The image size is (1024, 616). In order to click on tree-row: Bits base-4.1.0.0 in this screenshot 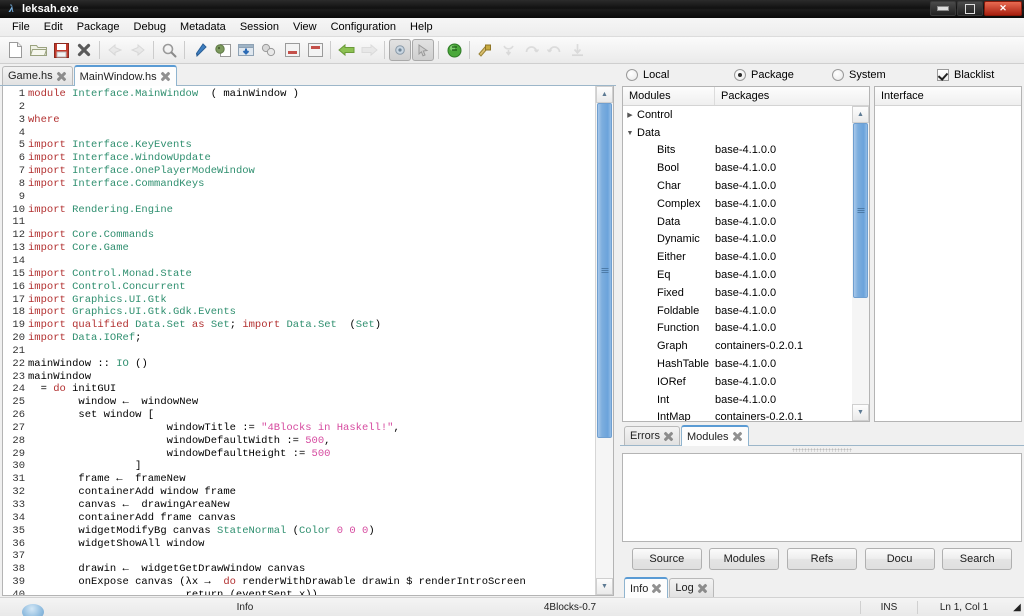, I will do `click(737, 151)`.